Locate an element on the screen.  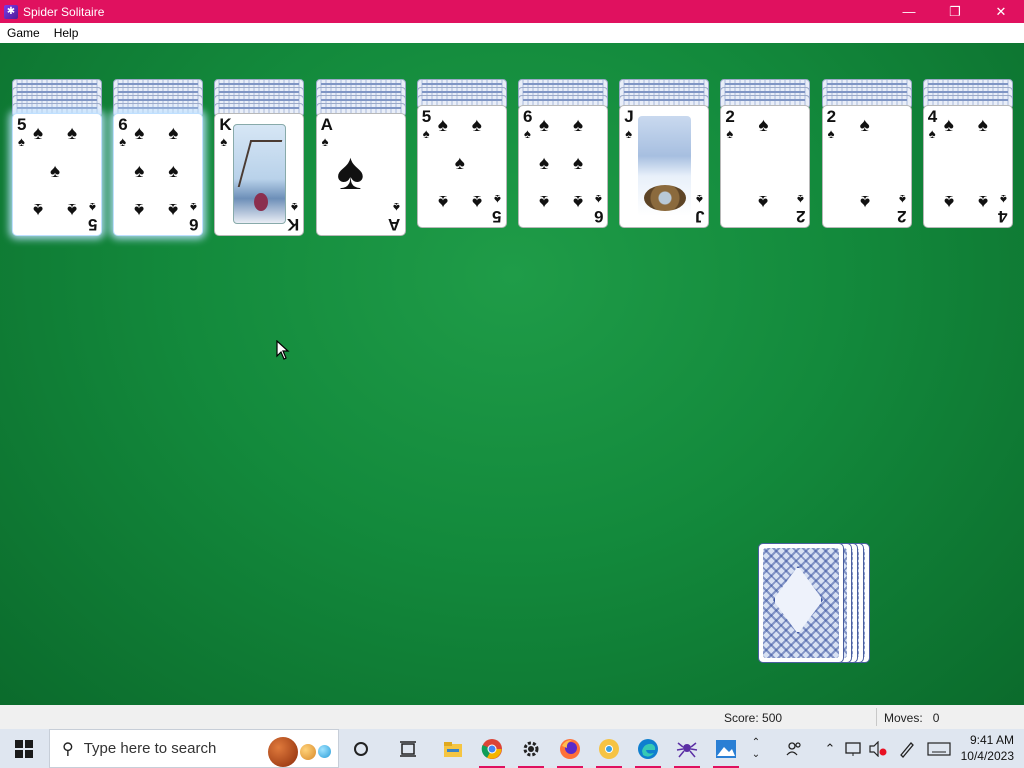
window-title: Spider Solitaire is located at coordinates (64, 11).